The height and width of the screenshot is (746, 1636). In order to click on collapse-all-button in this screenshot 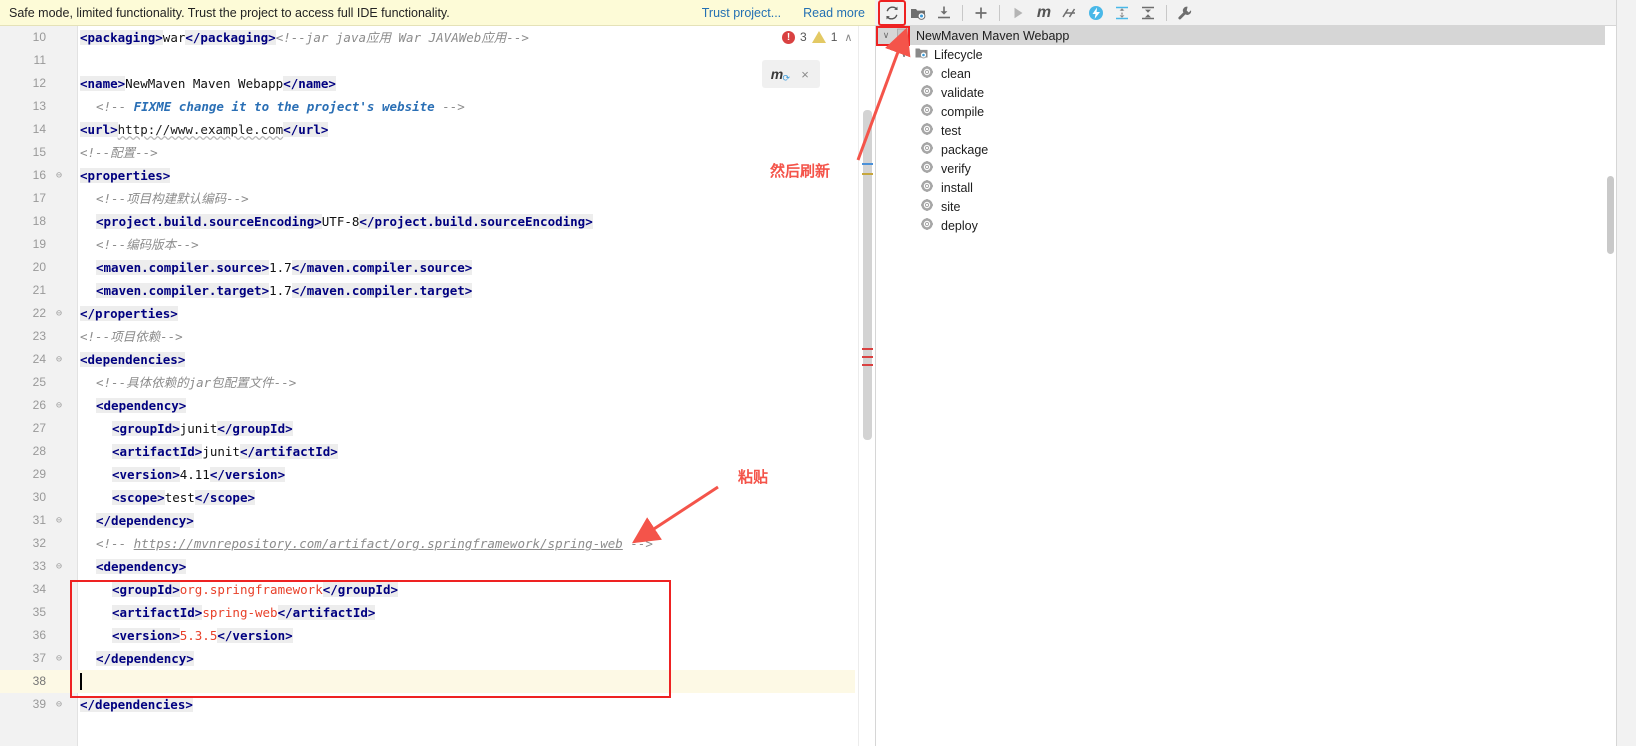, I will do `click(1148, 13)`.